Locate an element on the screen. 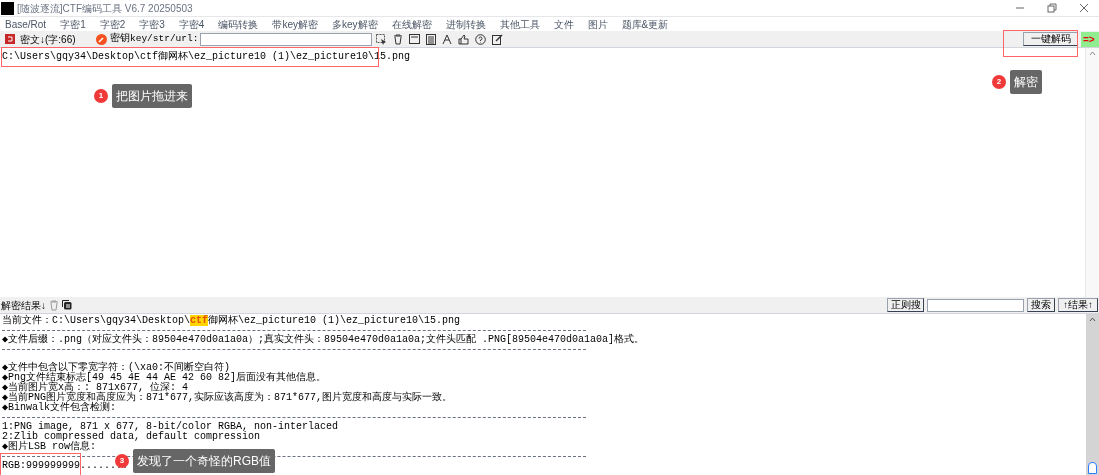 The image size is (1099, 475). calculator-icon is located at coordinates (431, 39).